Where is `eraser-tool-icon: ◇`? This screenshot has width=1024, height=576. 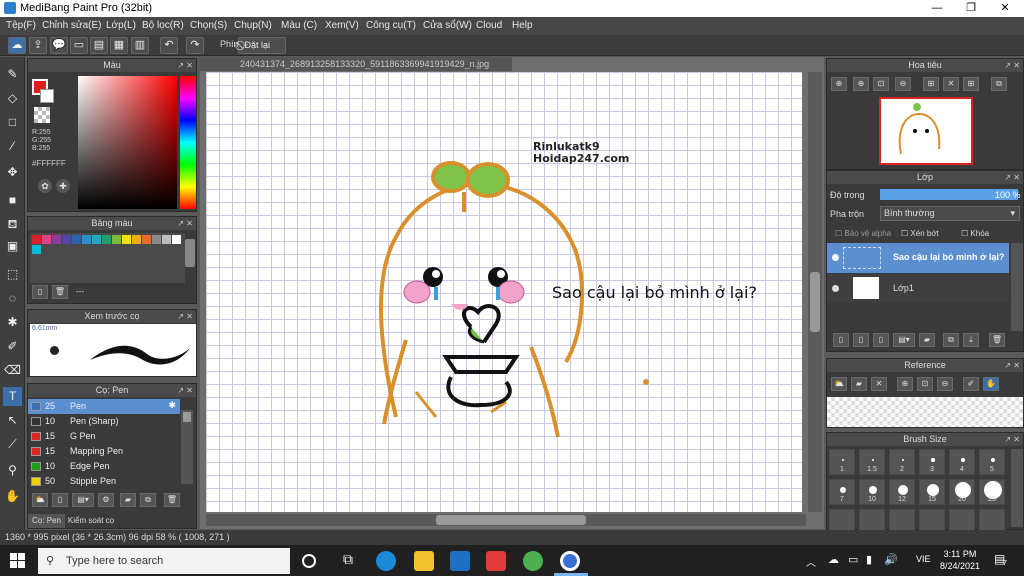
eraser-tool-icon: ◇ is located at coordinates (12, 98).